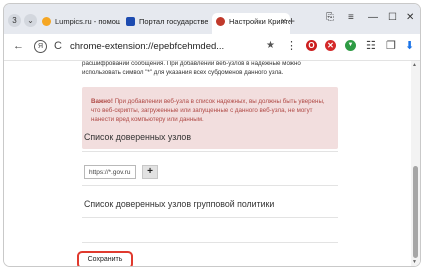  I want to click on trusted-site-input: https://*.gov.ru, so click(110, 172).